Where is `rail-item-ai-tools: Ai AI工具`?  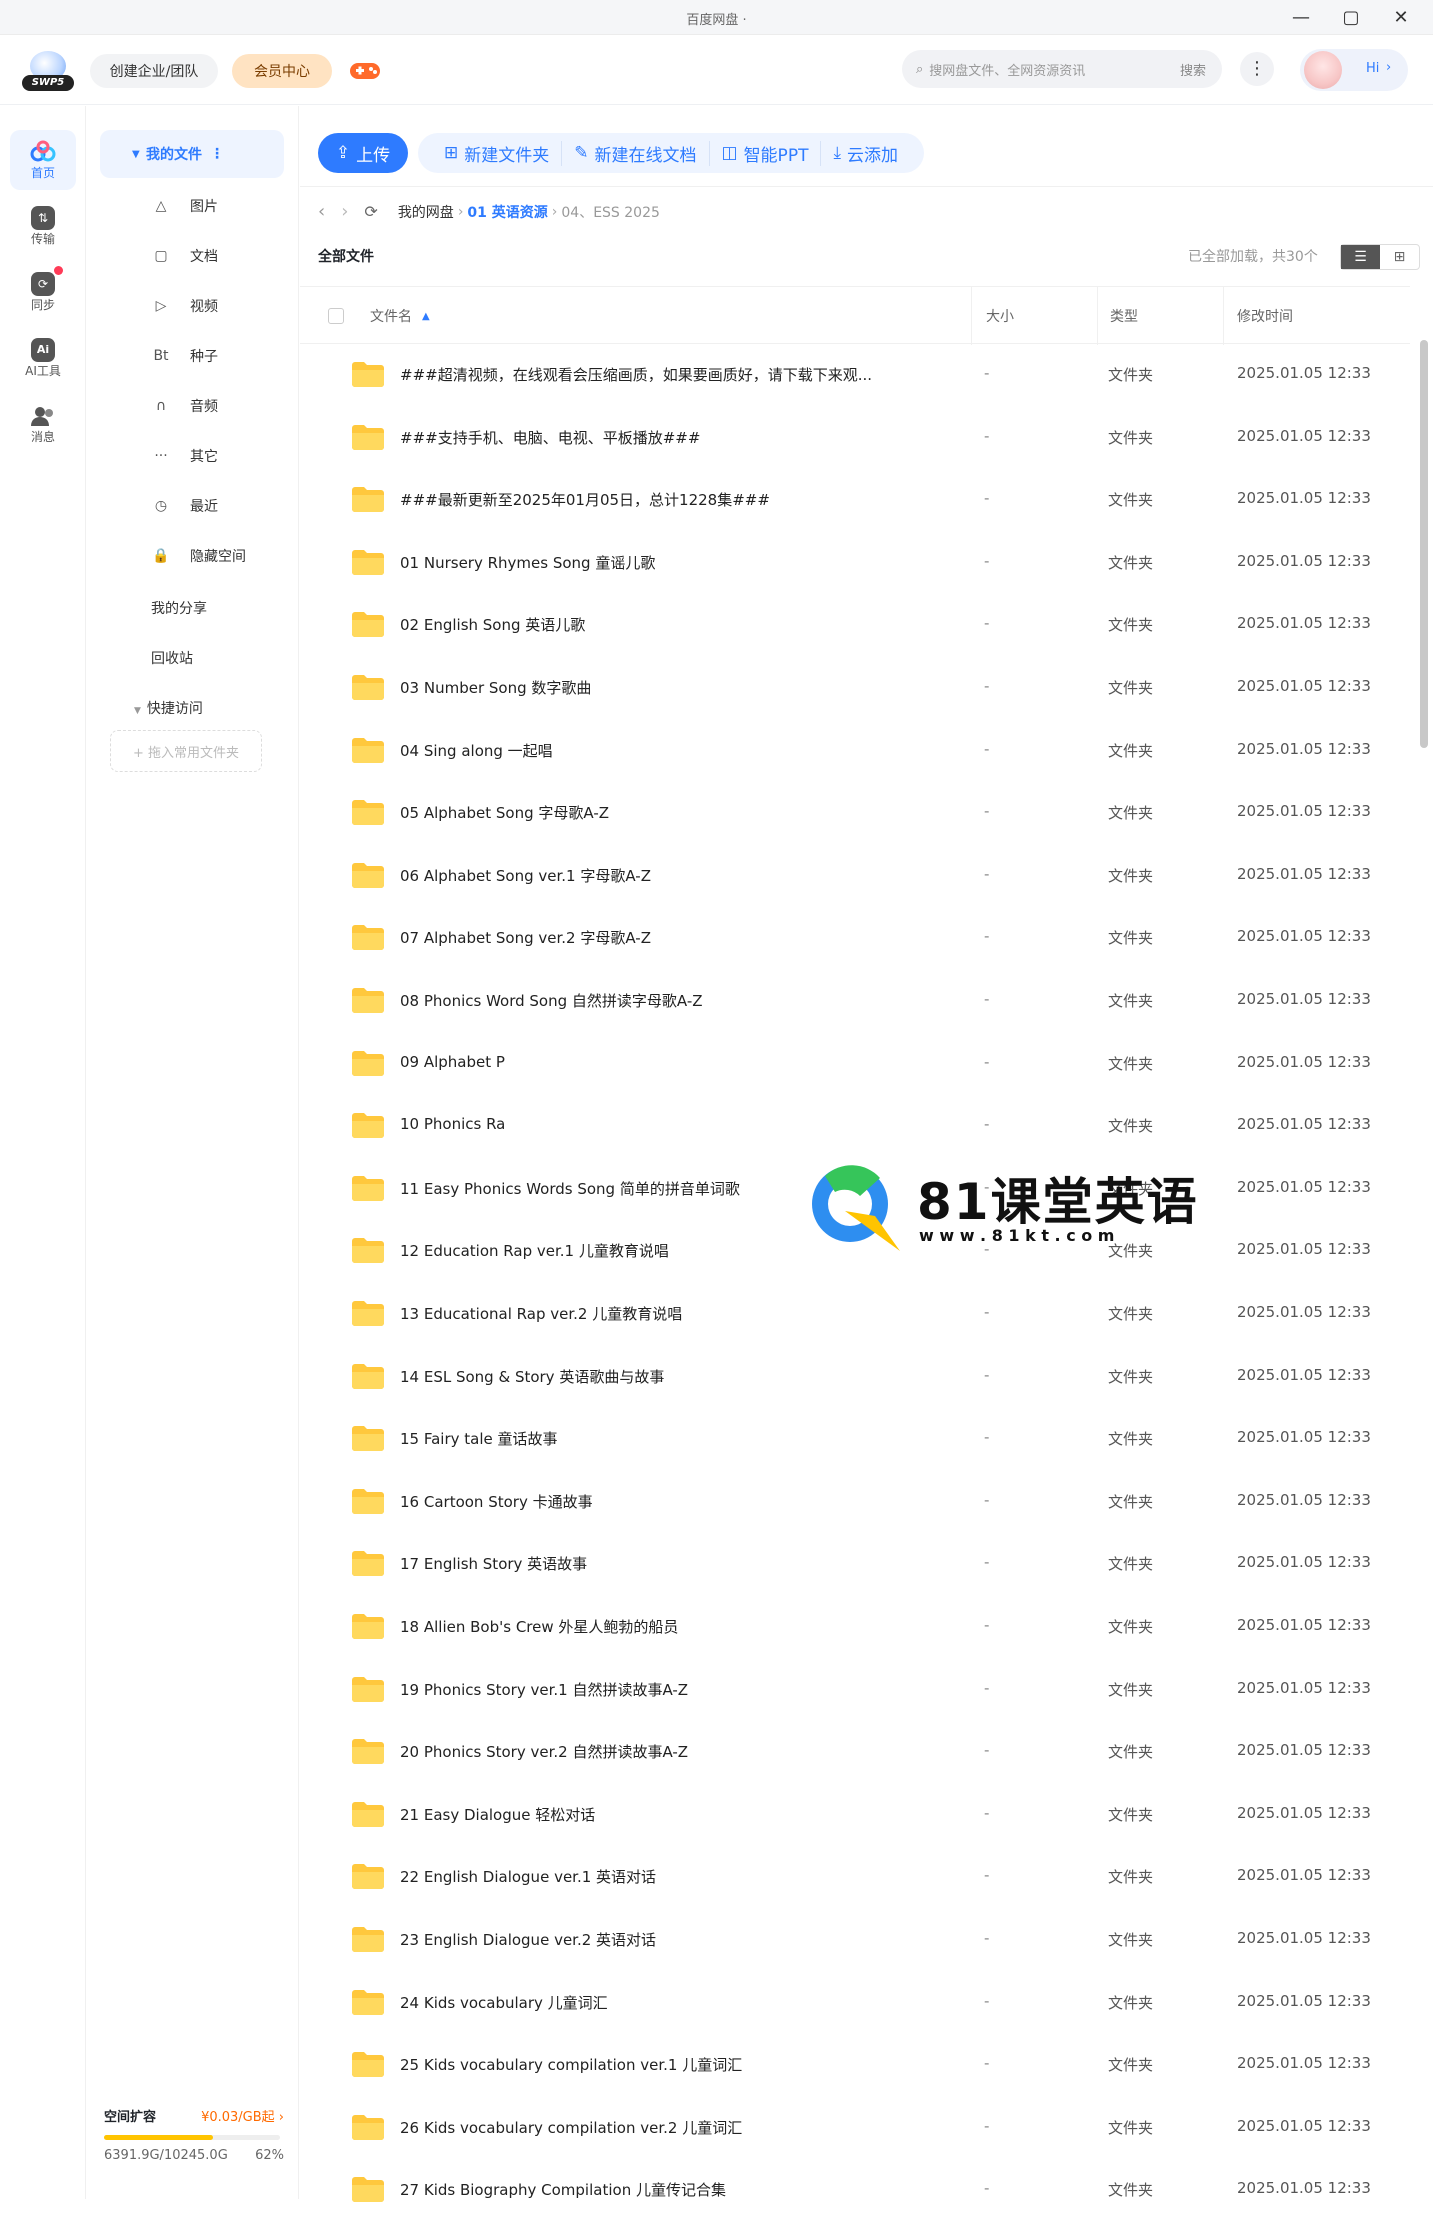
rail-item-ai-tools: Ai AI工具 is located at coordinates (43, 358).